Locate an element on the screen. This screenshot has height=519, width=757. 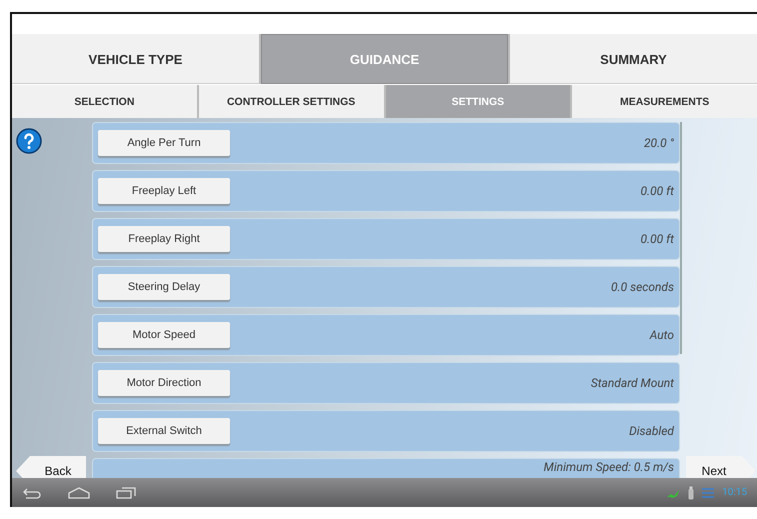
setting-button: Freeplay Right is located at coordinates (164, 239).